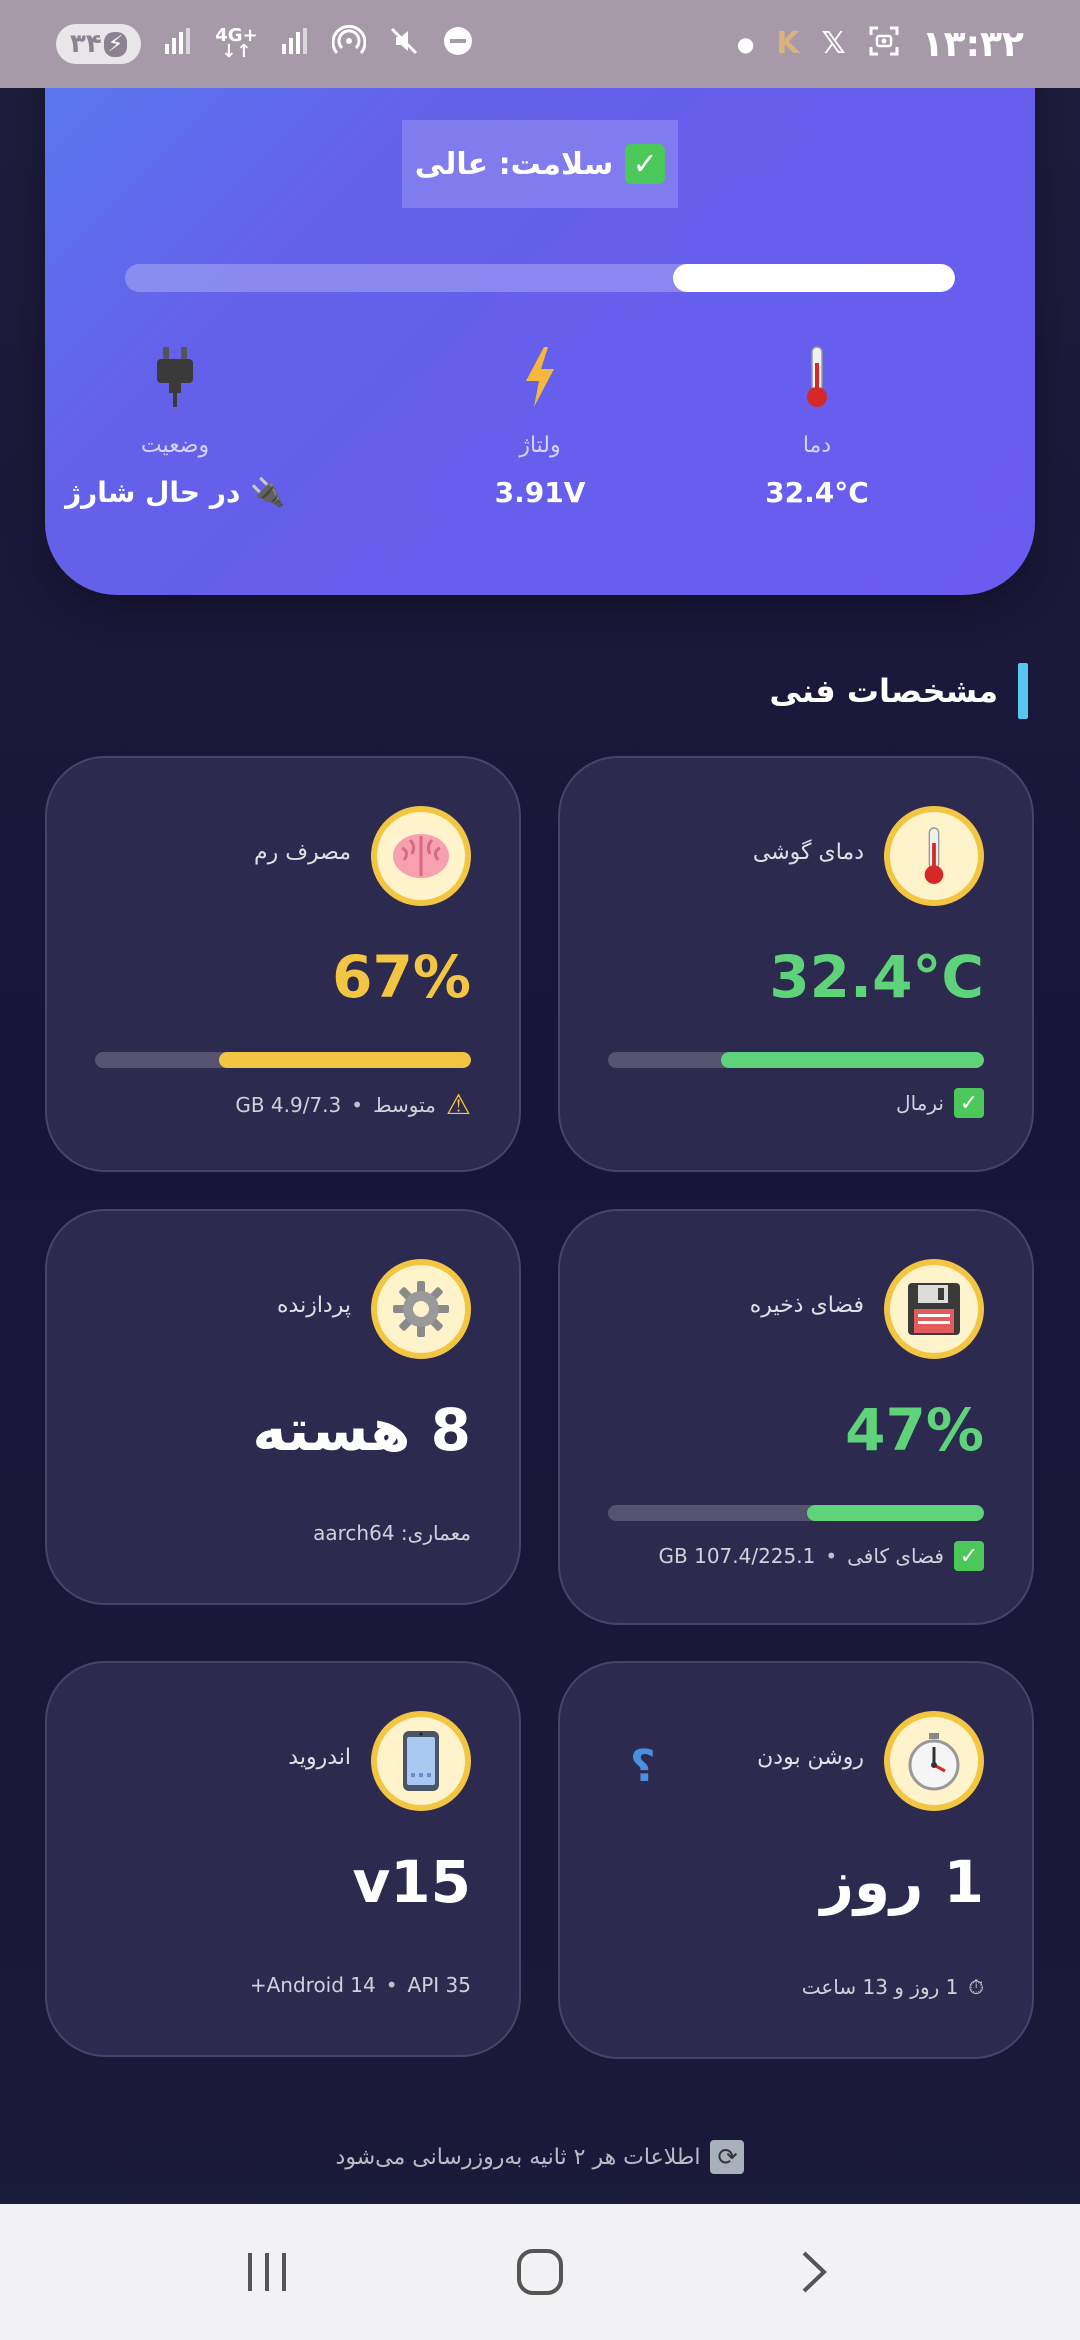  Describe the element at coordinates (540, 427) in the screenshot. I see `stat-voltage: ولتاژ 3.91V` at that location.